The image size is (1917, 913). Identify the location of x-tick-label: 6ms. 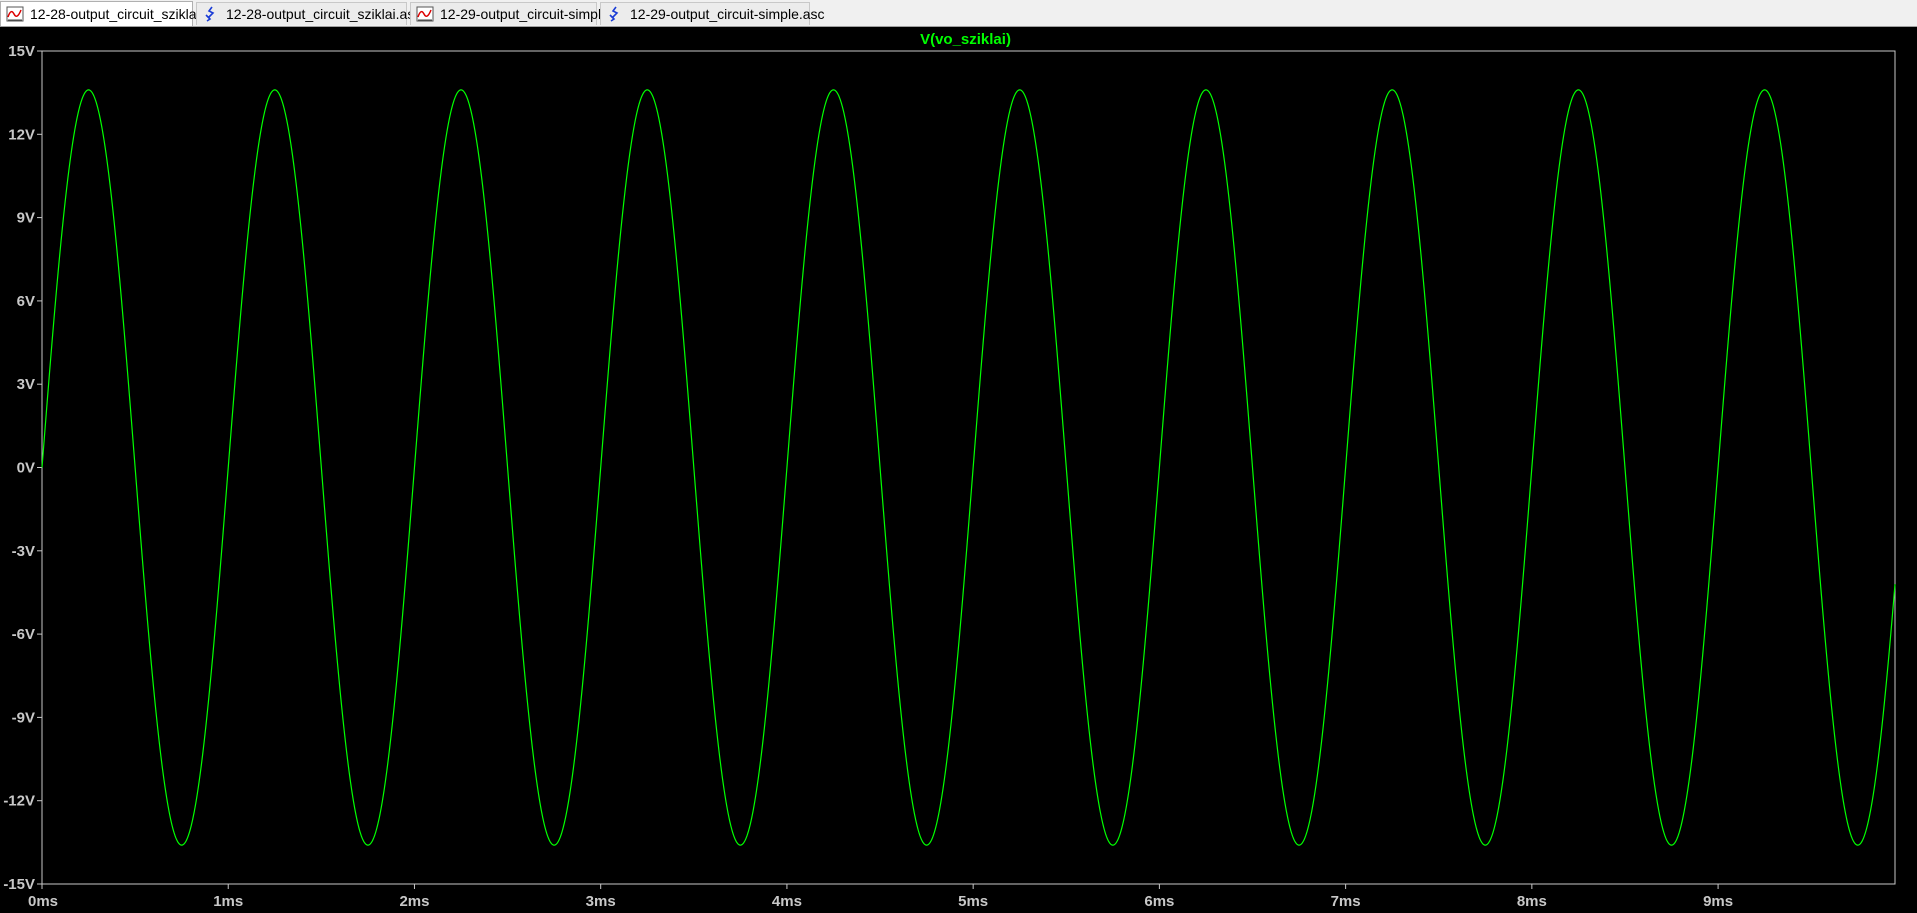
(1159, 901).